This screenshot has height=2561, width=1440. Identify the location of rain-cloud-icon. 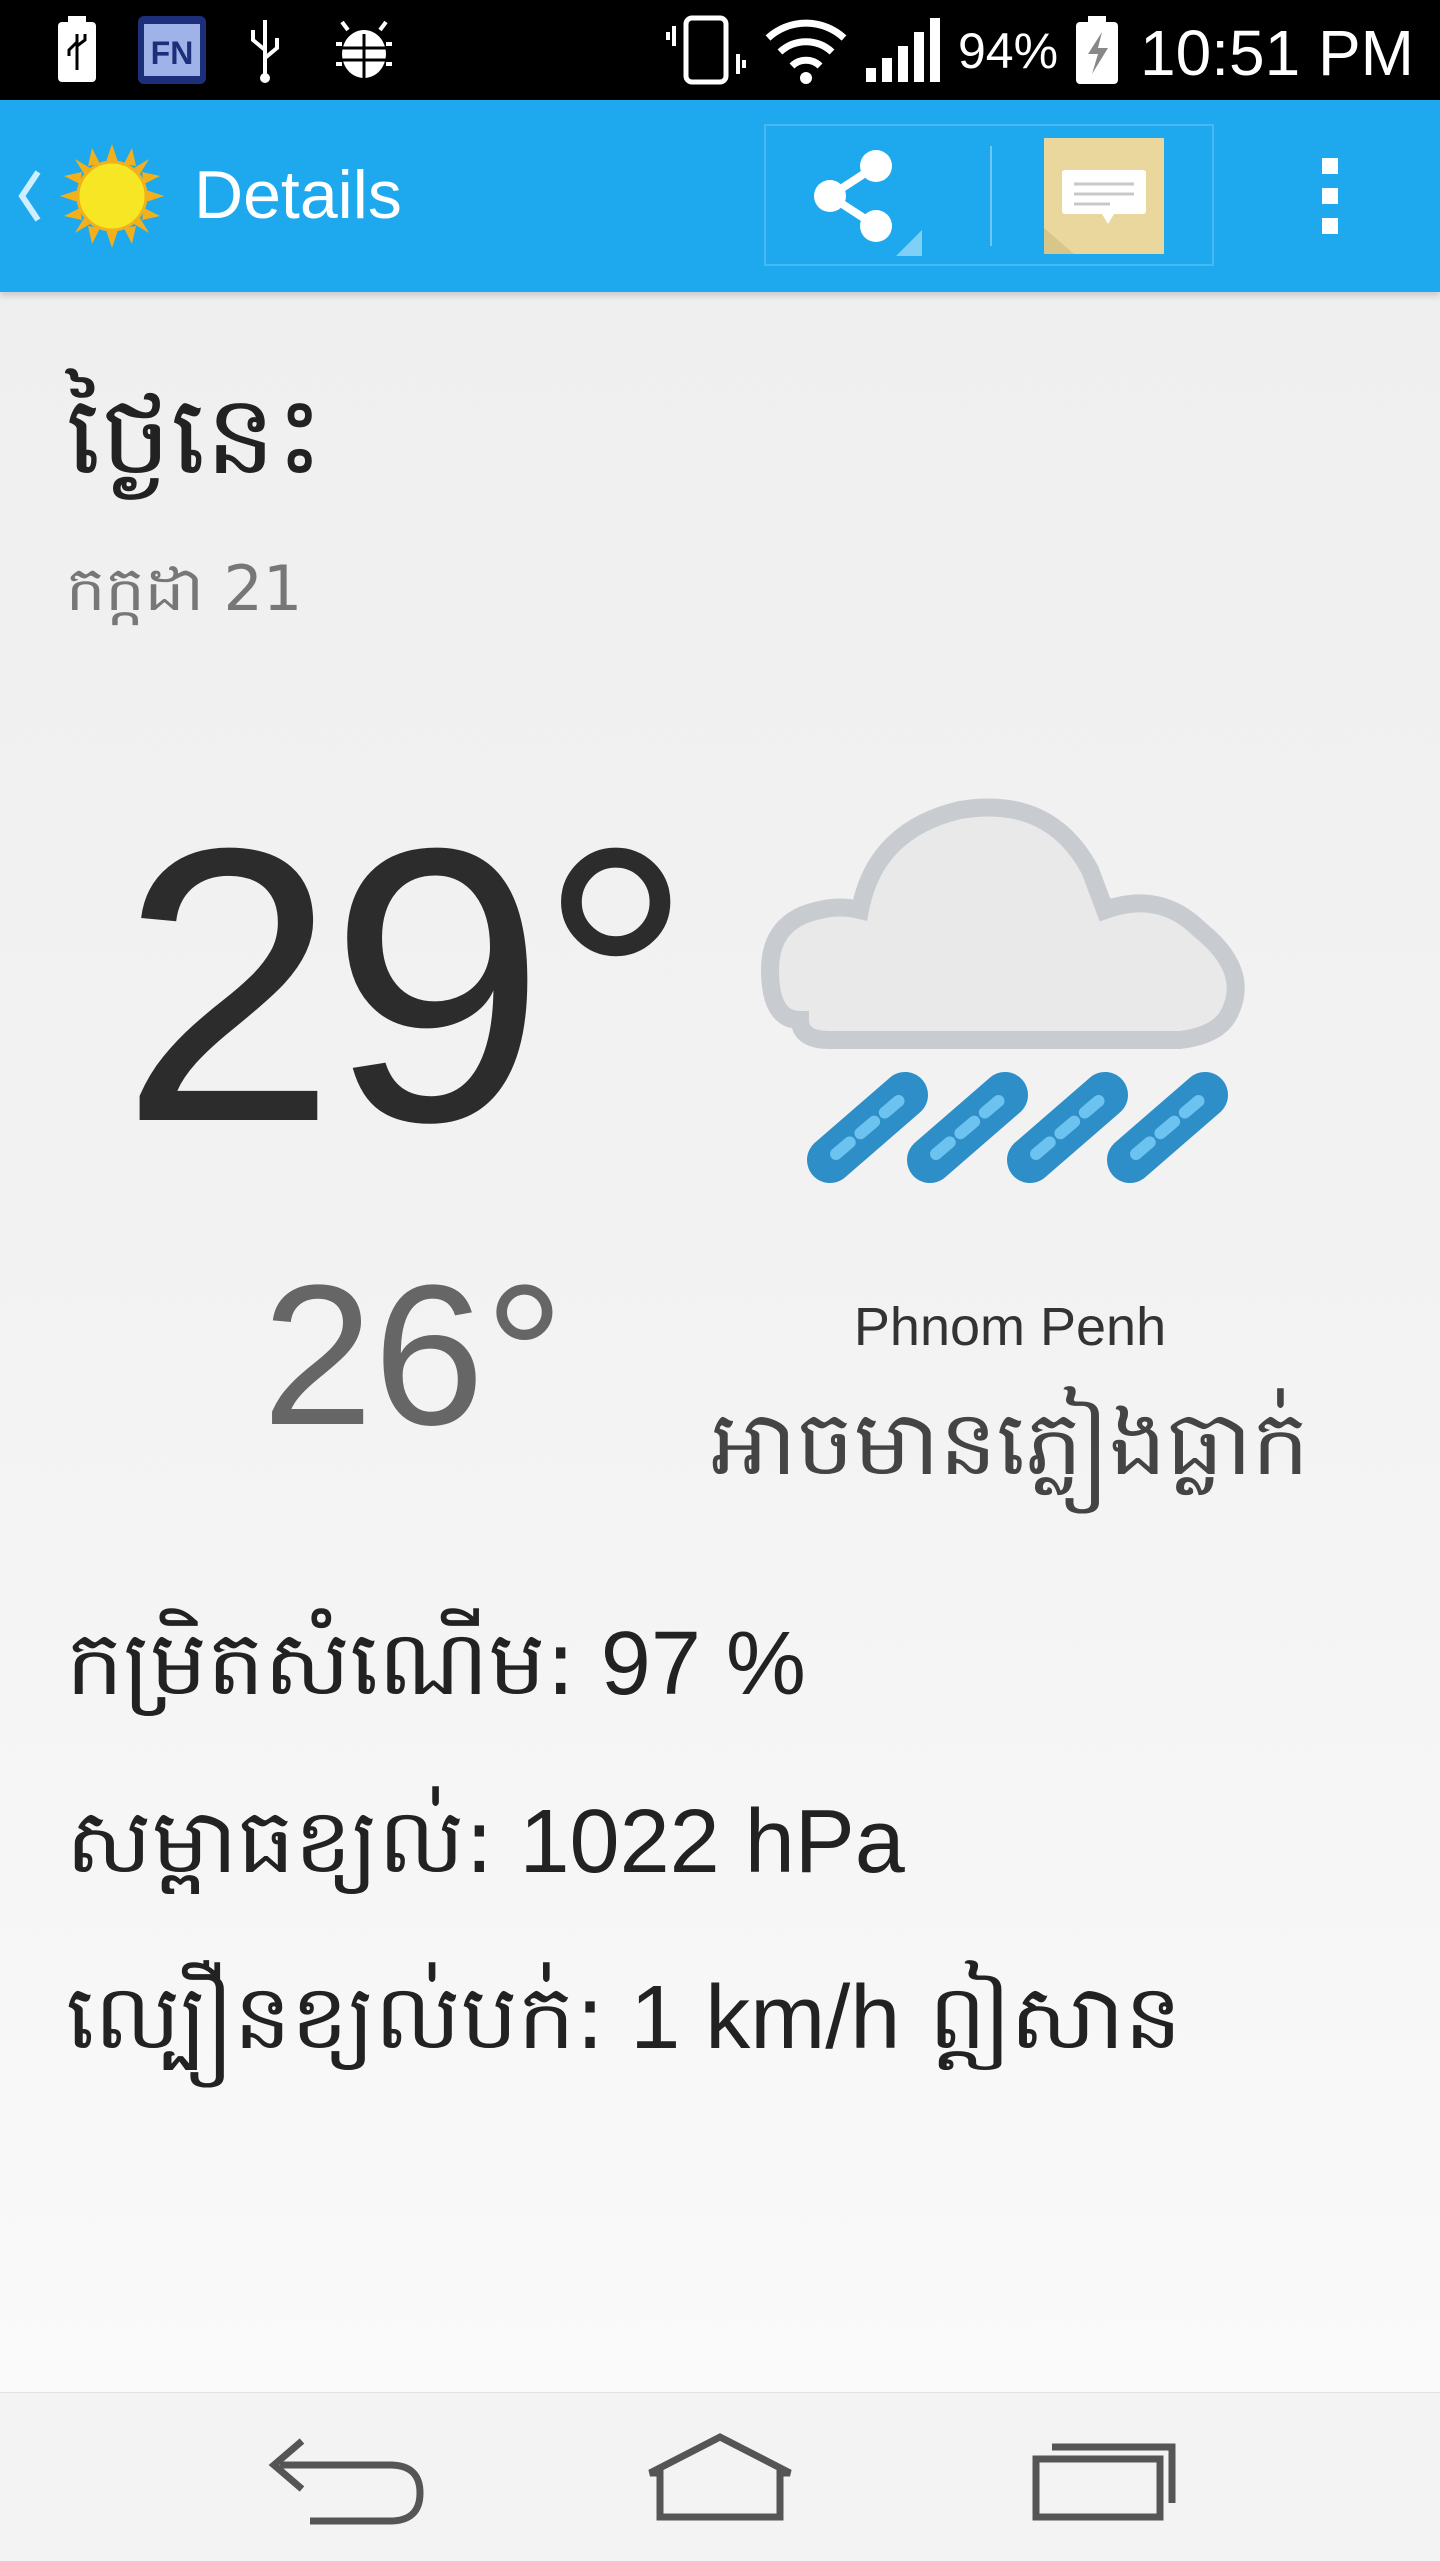
(1002, 990).